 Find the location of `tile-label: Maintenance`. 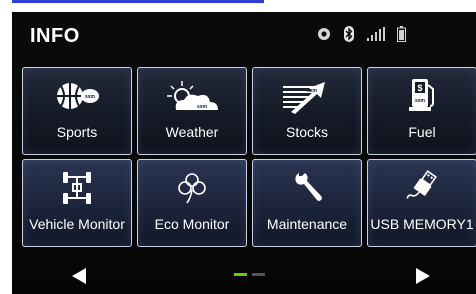

tile-label: Maintenance is located at coordinates (307, 224).